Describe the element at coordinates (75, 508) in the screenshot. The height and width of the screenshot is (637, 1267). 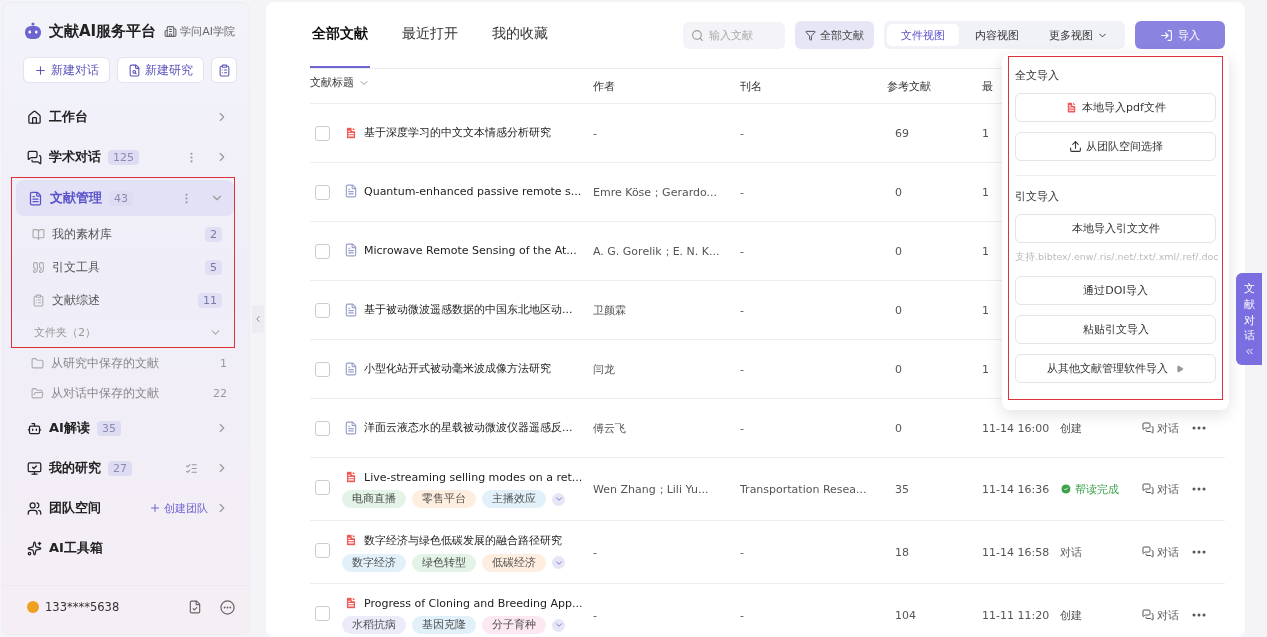
I see `nav-label: 团队空间` at that location.